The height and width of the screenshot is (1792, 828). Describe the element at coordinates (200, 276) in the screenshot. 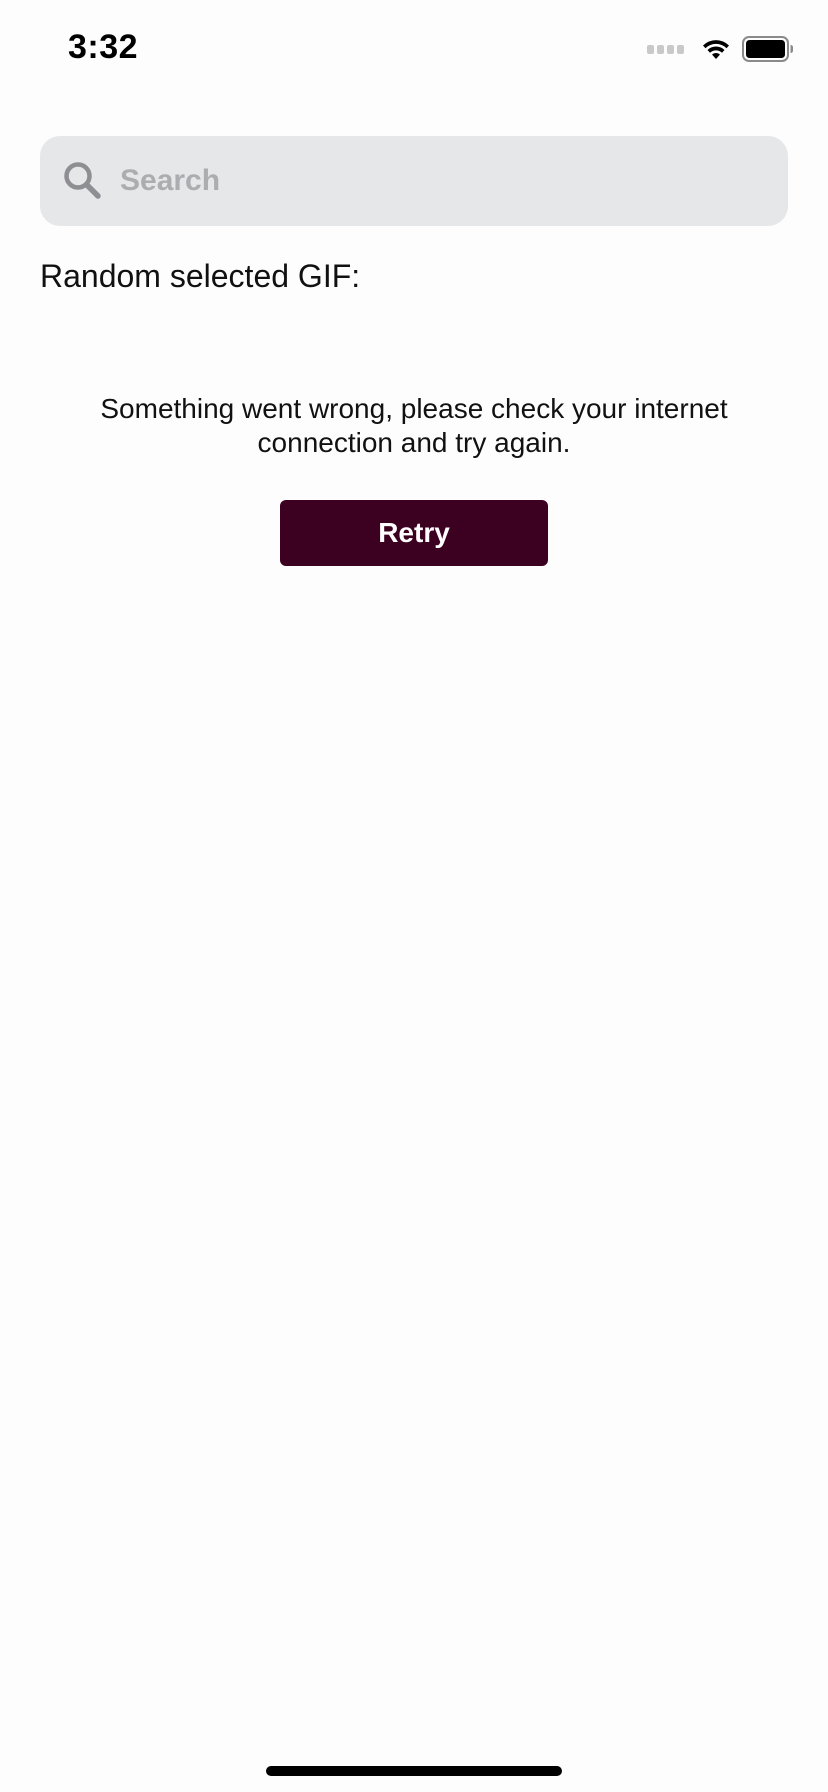

I see `random-gif-label: Random selected GIF:` at that location.